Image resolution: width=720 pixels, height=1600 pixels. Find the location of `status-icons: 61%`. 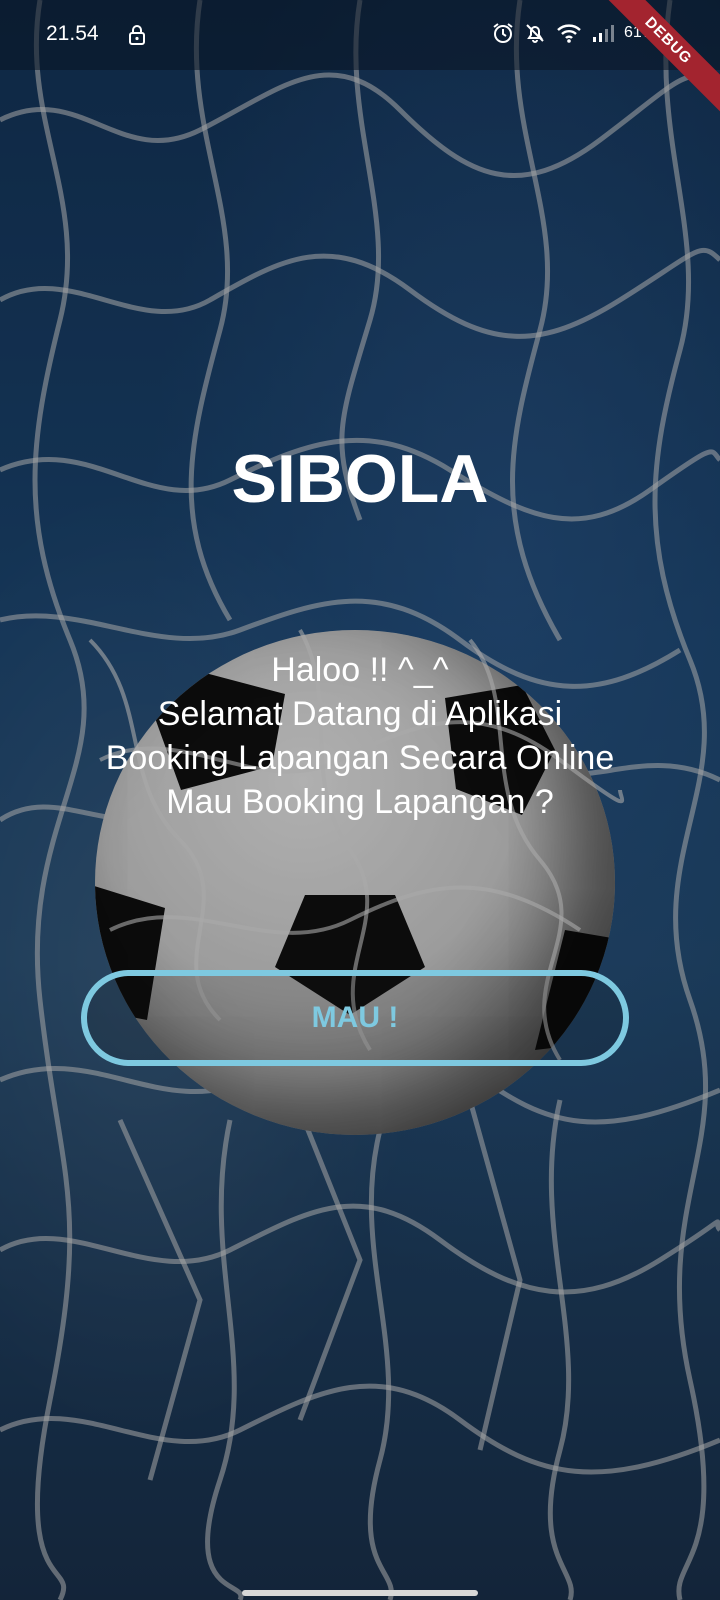

status-icons: 61% is located at coordinates (574, 33).